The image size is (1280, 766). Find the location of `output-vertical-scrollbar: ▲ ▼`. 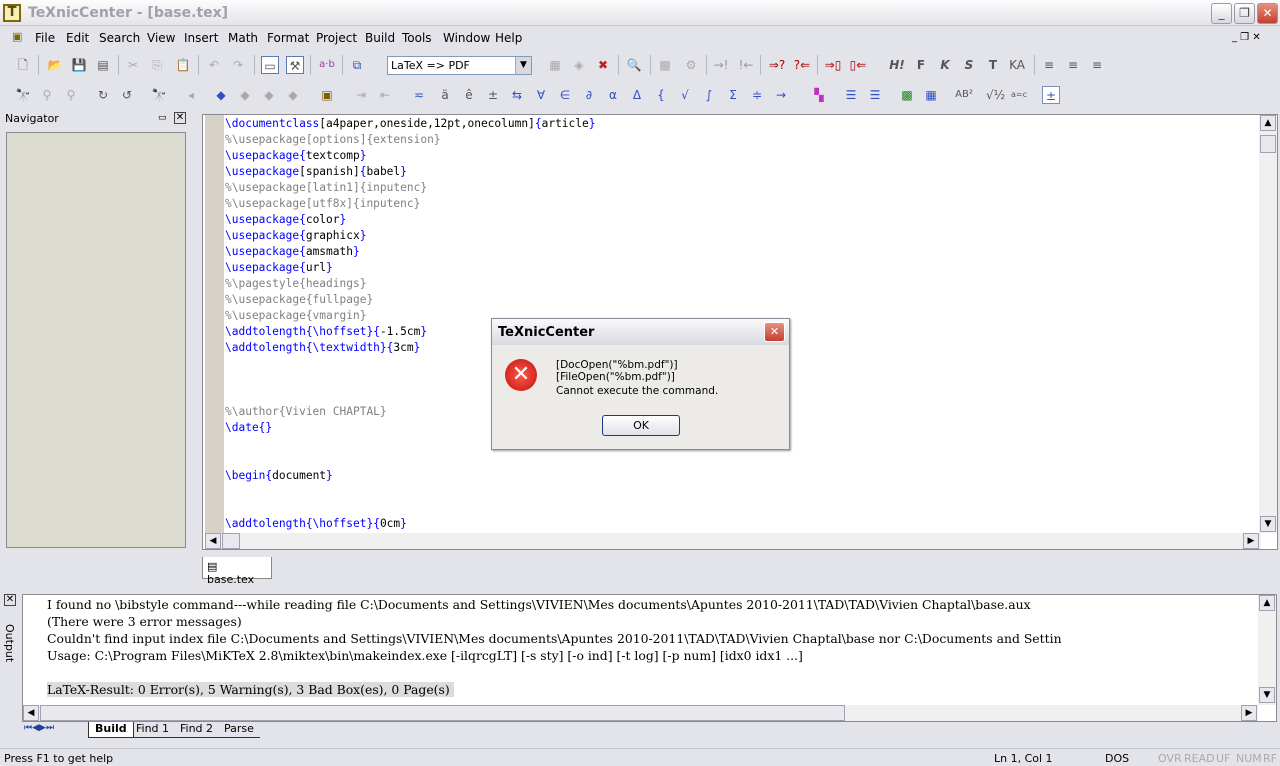

output-vertical-scrollbar: ▲ ▼ is located at coordinates (1267, 650).